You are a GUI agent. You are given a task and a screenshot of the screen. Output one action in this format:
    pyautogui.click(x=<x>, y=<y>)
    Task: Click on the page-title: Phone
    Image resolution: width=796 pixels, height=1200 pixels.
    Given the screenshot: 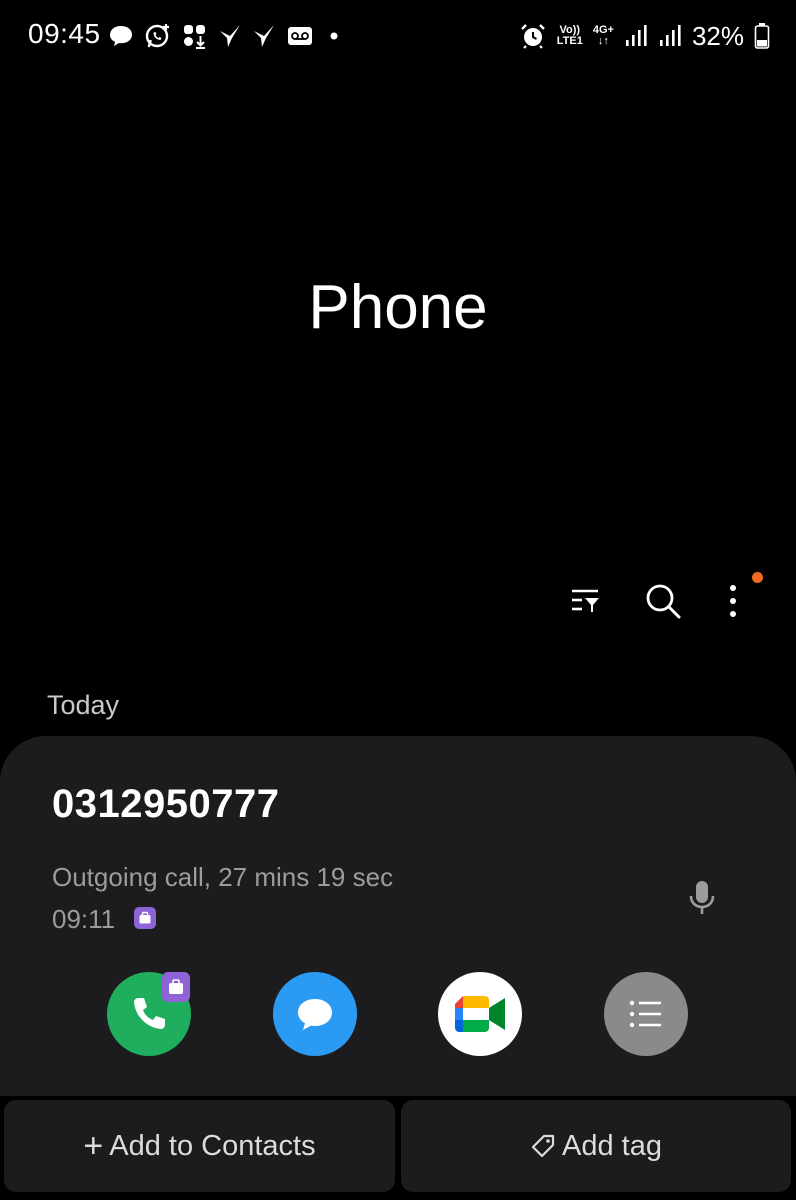 What is the action you would take?
    pyautogui.click(x=398, y=307)
    